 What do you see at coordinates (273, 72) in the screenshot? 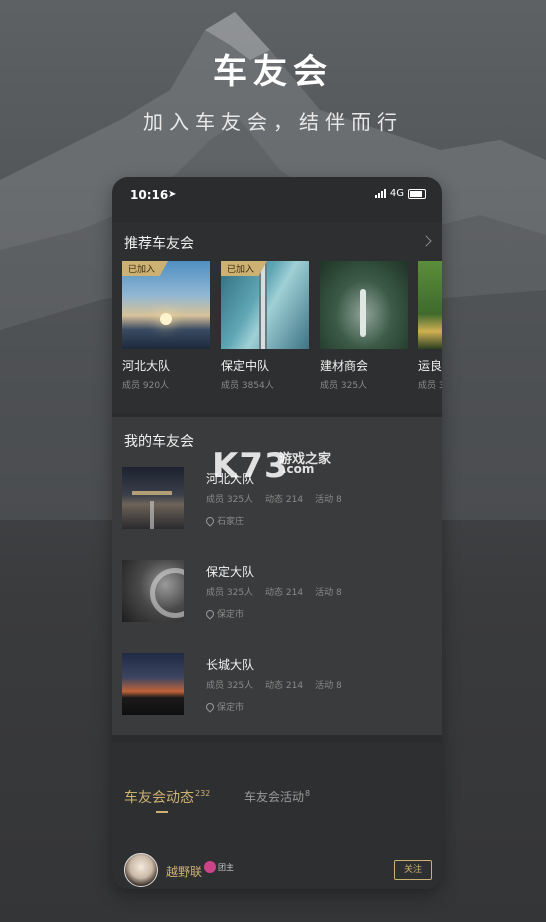
I see `hero-title: 车友会` at bounding box center [273, 72].